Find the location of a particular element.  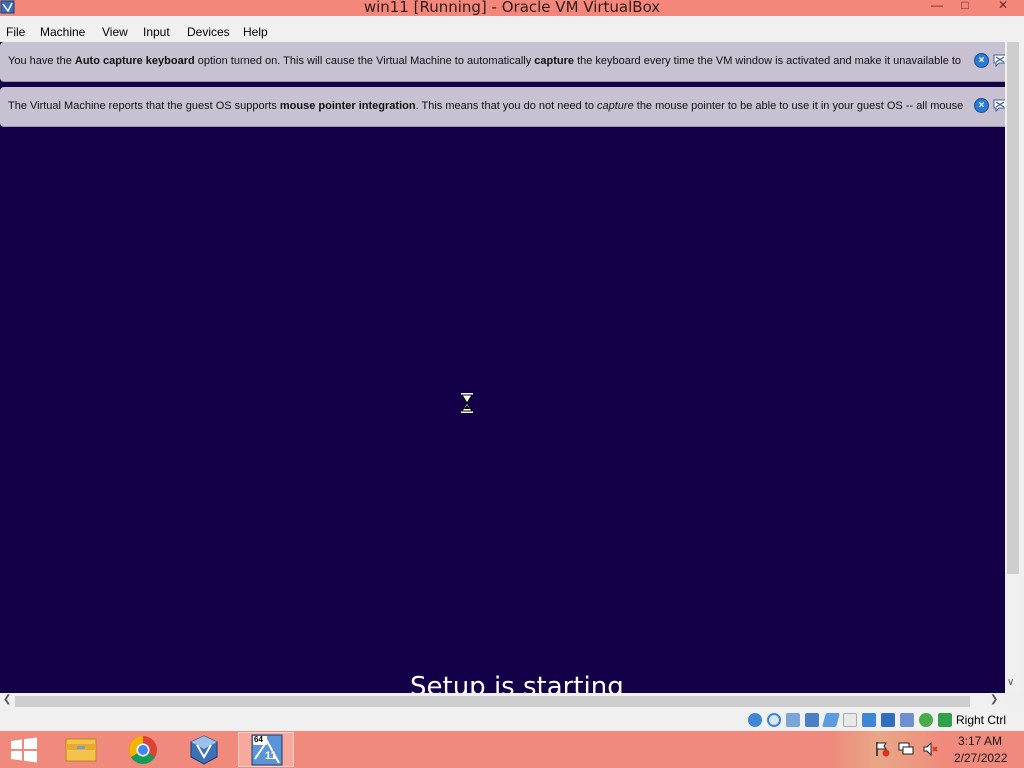

horizontal-scroll-thumb is located at coordinates (492, 701).